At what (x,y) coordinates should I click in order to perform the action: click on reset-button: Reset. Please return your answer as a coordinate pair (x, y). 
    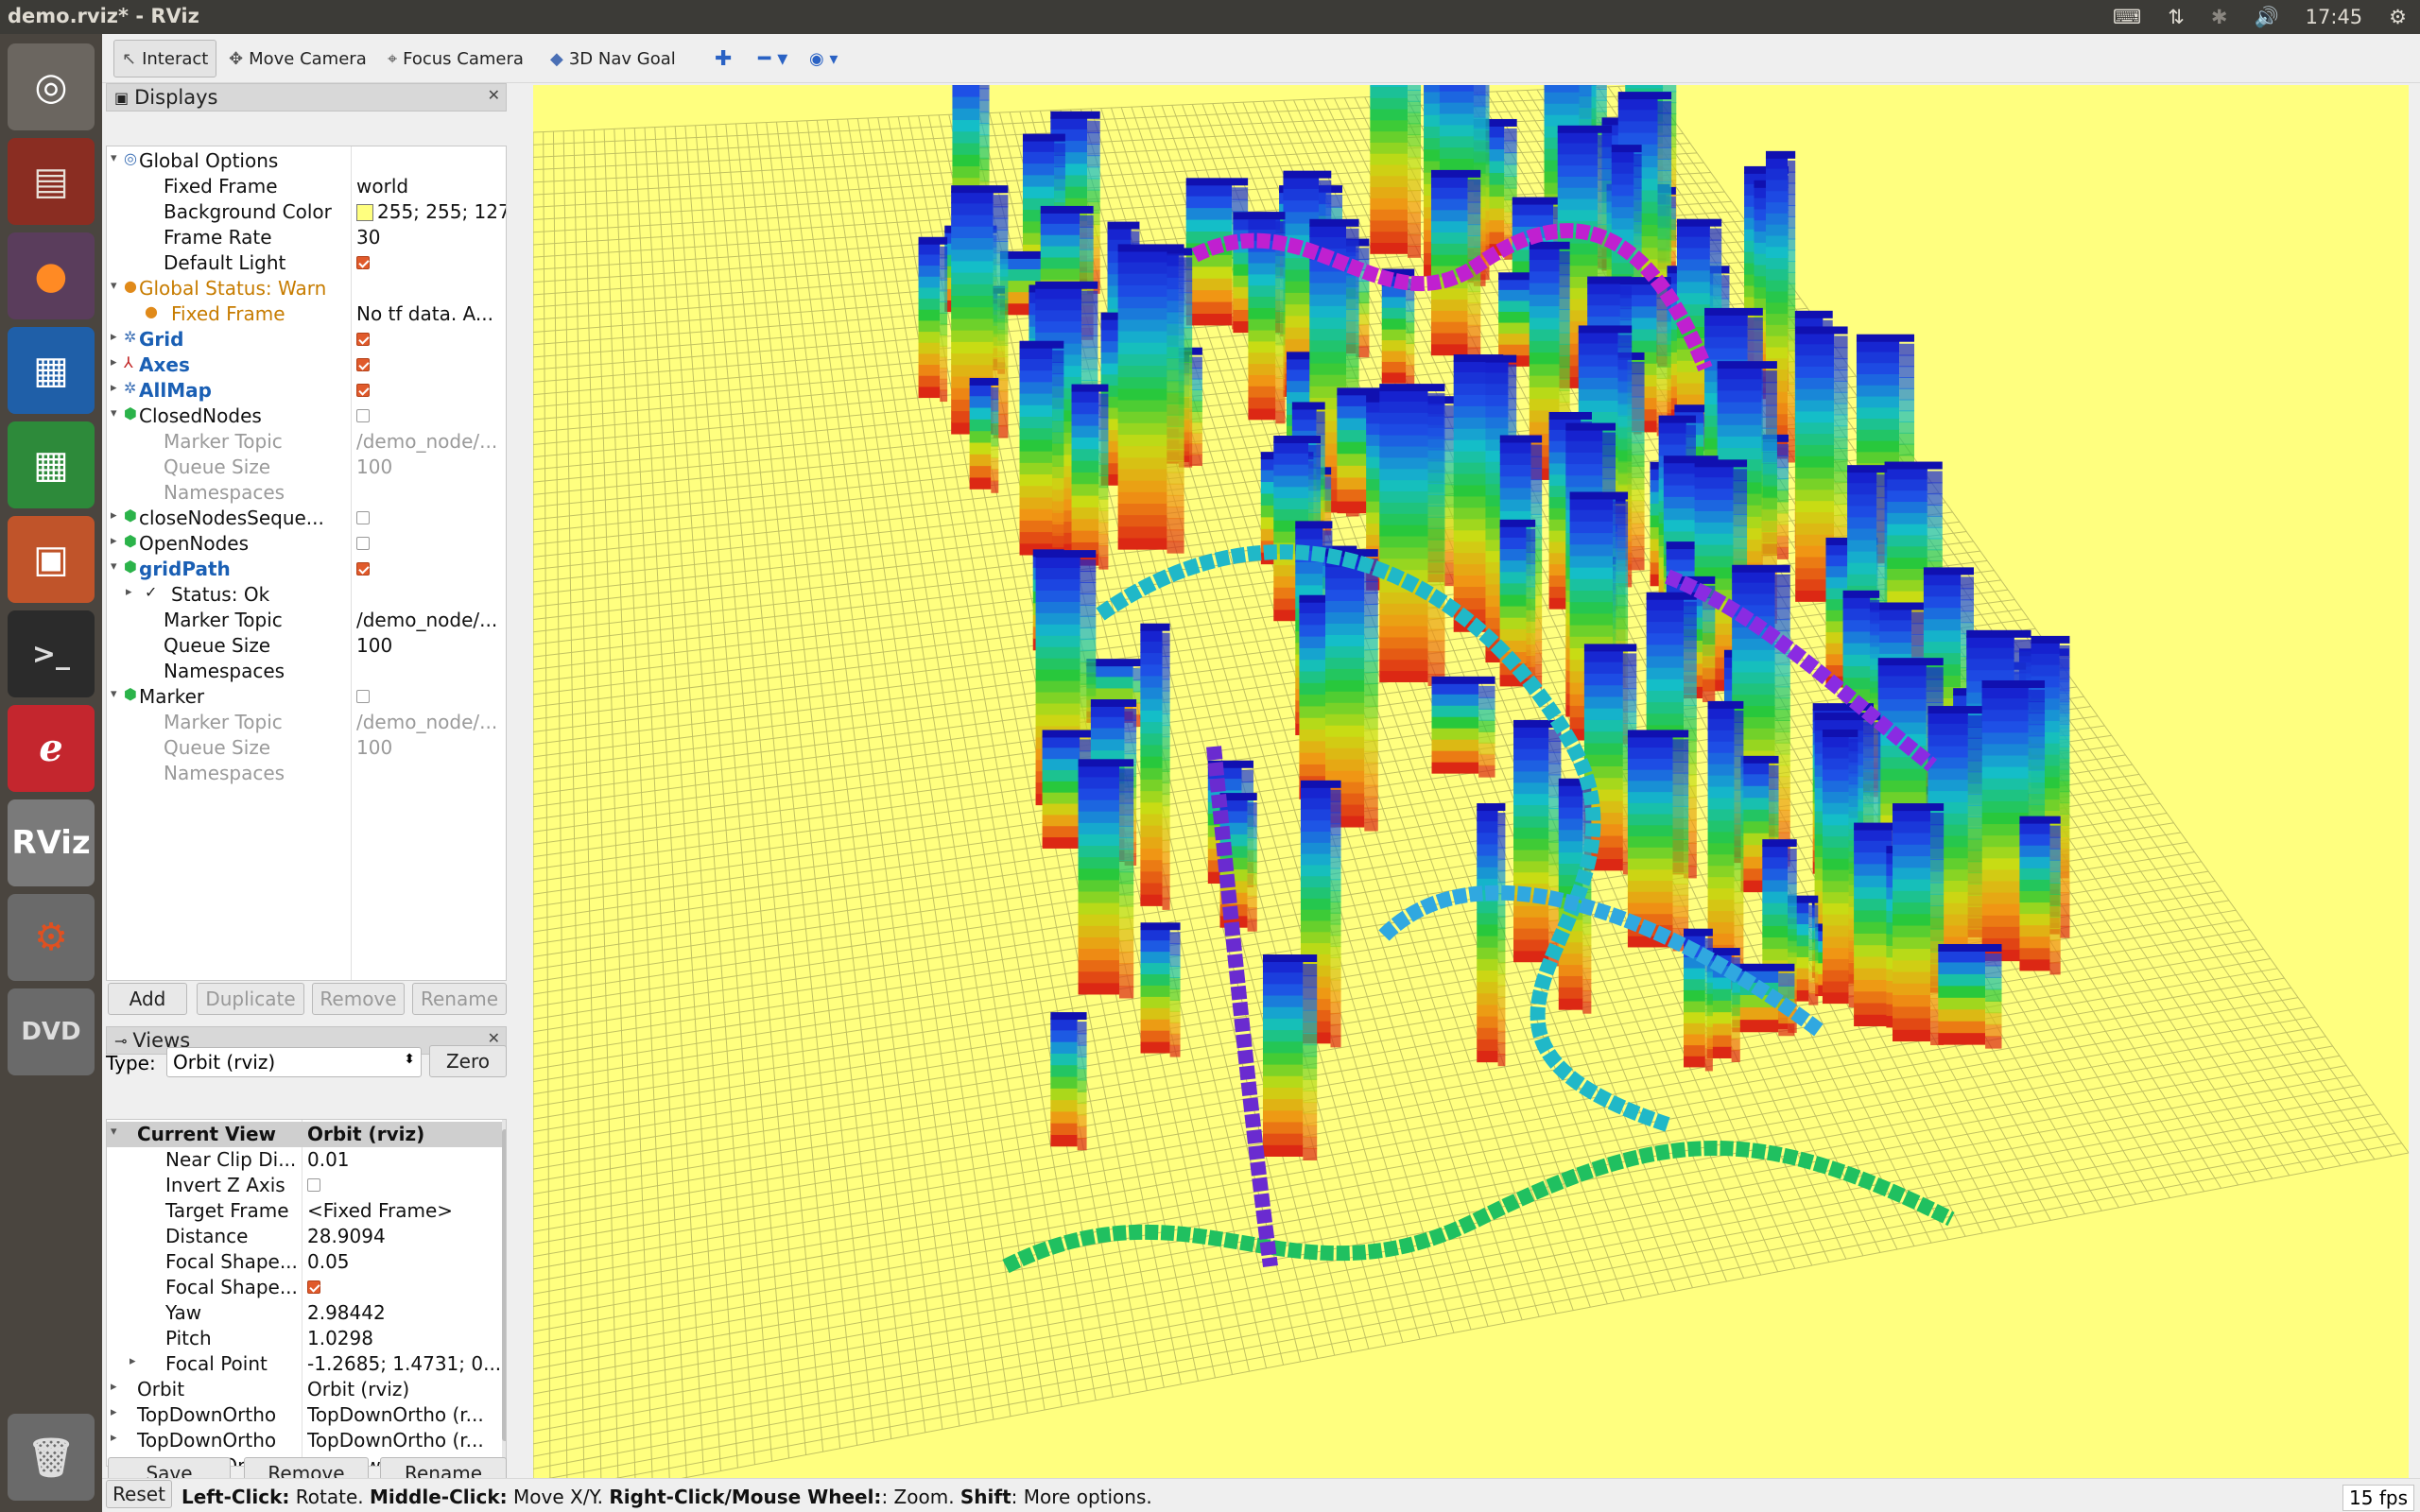
    Looking at the image, I should click on (139, 1494).